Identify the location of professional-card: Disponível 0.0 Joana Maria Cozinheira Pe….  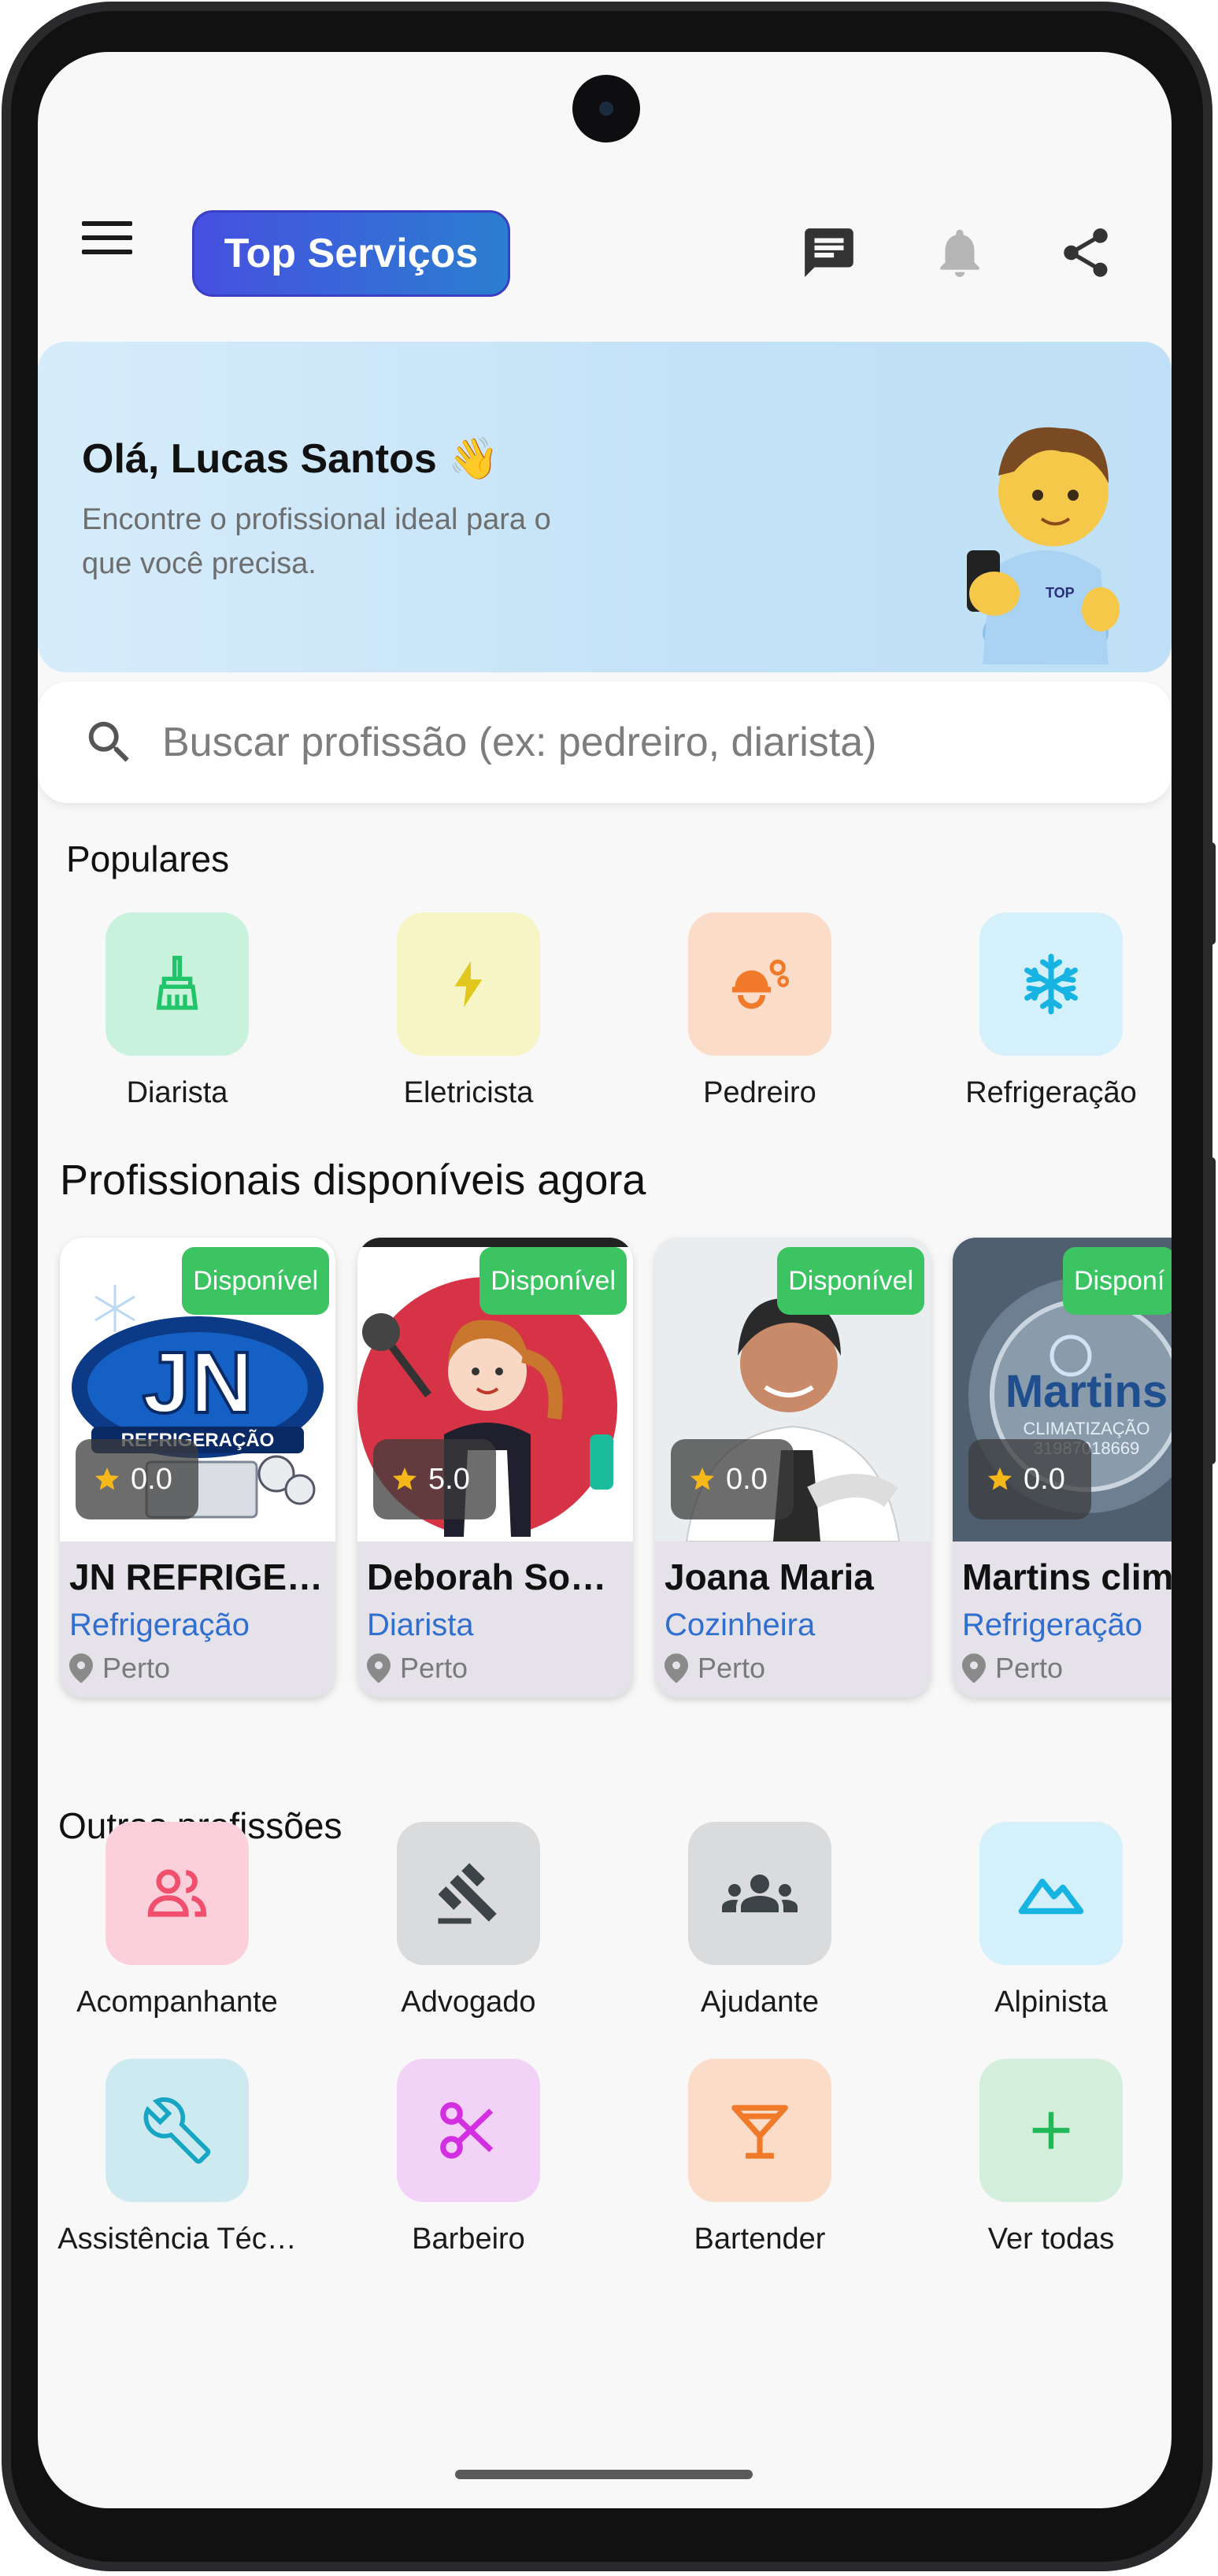
(793, 1467).